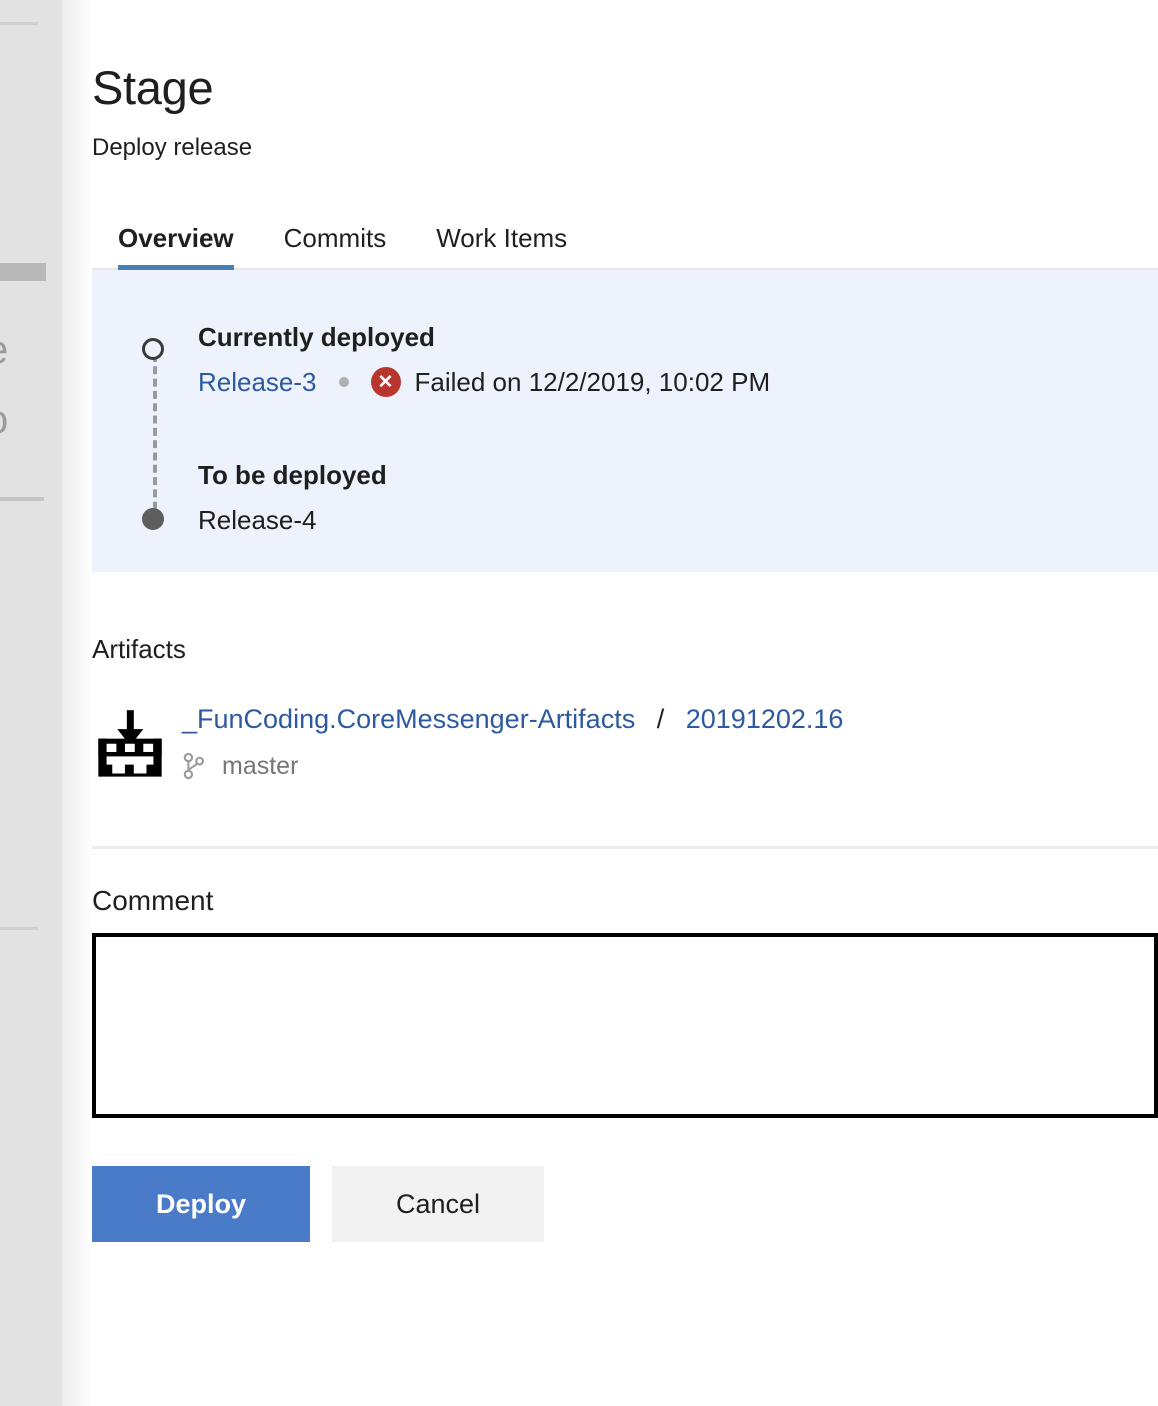 Image resolution: width=1158 pixels, height=1406 pixels. Describe the element at coordinates (23, 272) in the screenshot. I see `background-block` at that location.